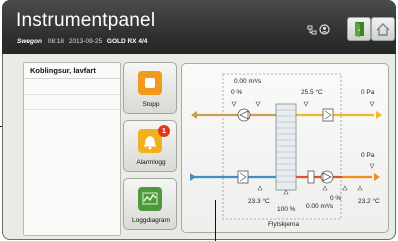 The width and height of the screenshot is (398, 241). What do you see at coordinates (164, 131) in the screenshot?
I see `alarm-count-badge: 1` at bounding box center [164, 131].